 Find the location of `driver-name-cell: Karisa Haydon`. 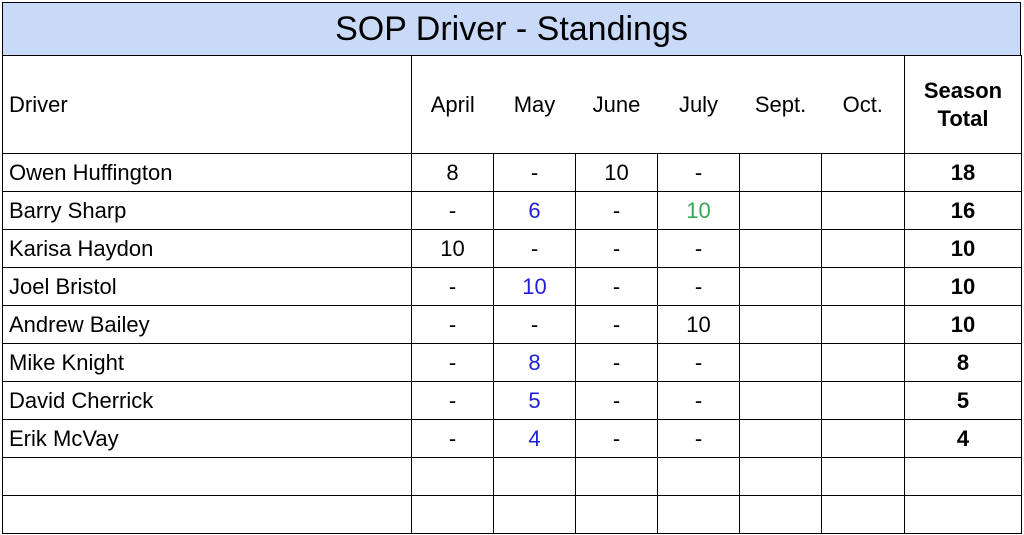

driver-name-cell: Karisa Haydon is located at coordinates (207, 248).